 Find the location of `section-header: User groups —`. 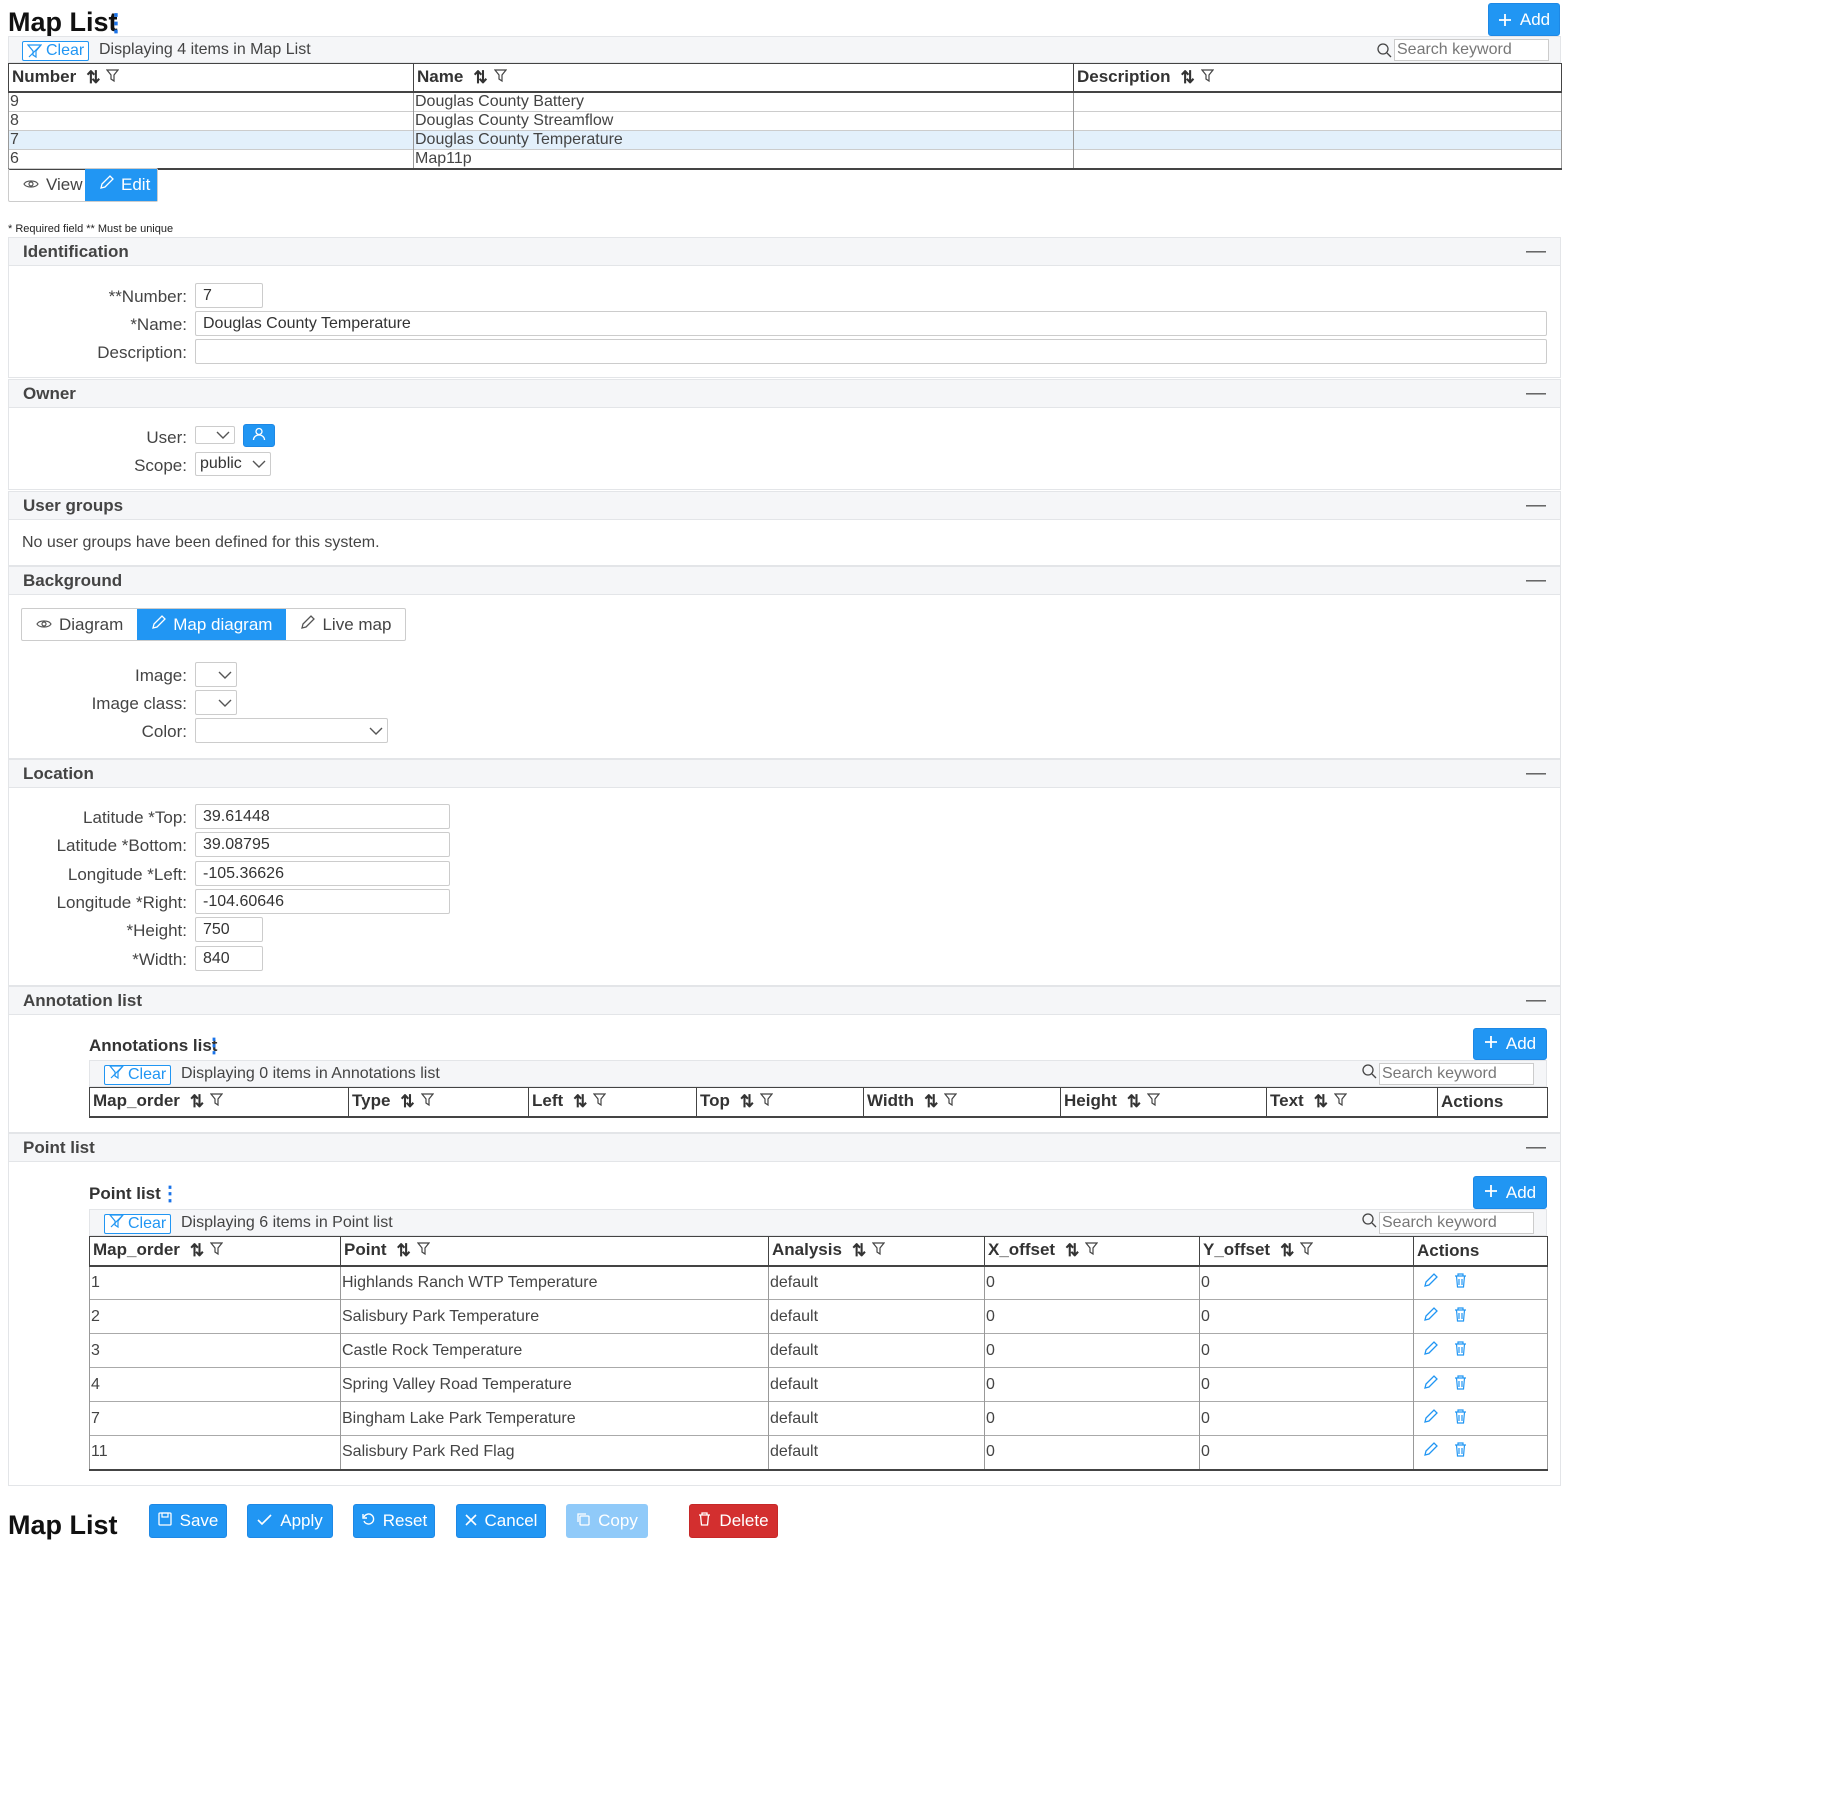

section-header: User groups — is located at coordinates (784, 506).